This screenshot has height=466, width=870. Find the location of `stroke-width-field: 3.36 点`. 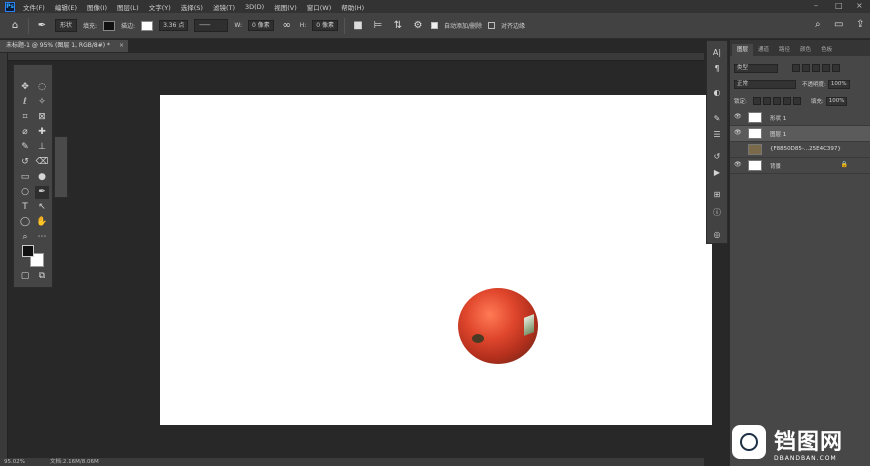

stroke-width-field: 3.36 点 is located at coordinates (174, 25).